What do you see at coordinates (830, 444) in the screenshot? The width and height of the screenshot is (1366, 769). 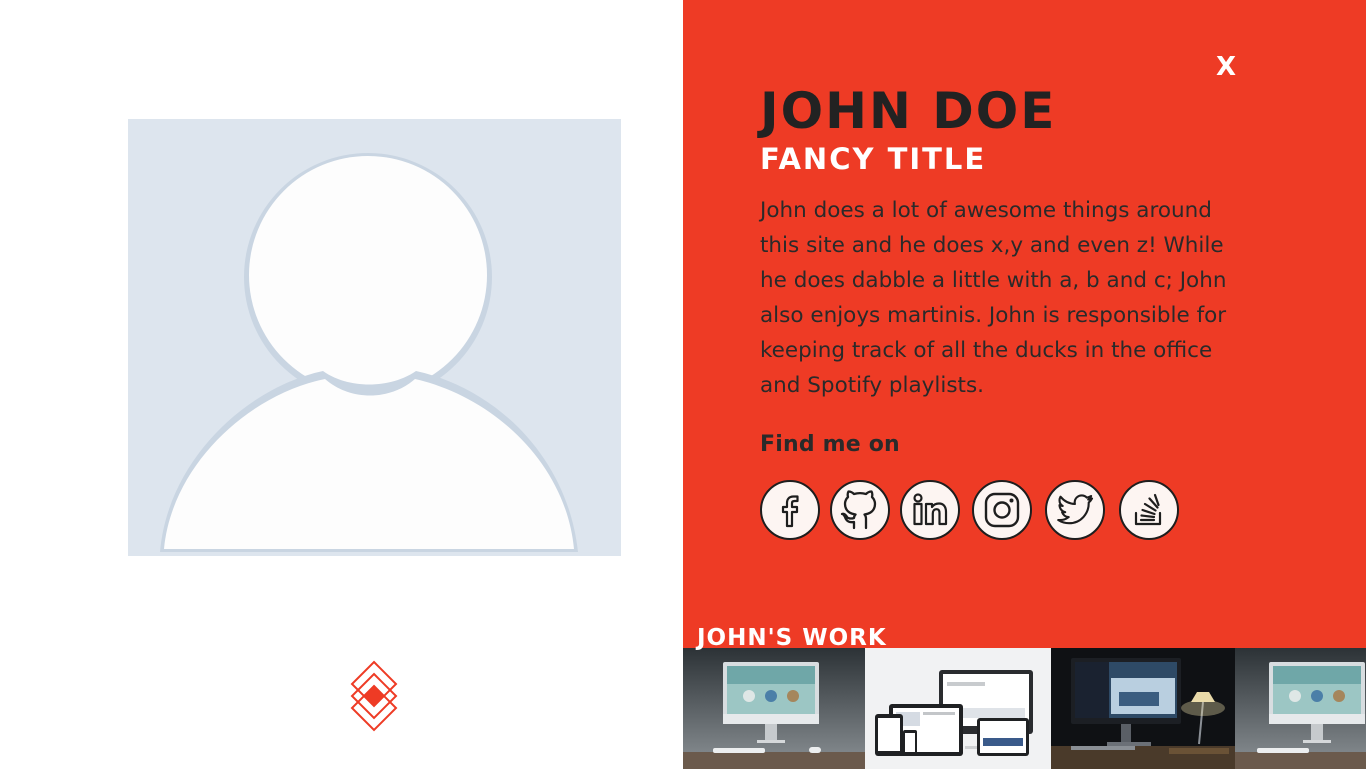 I see `find-me-label: Find me on` at bounding box center [830, 444].